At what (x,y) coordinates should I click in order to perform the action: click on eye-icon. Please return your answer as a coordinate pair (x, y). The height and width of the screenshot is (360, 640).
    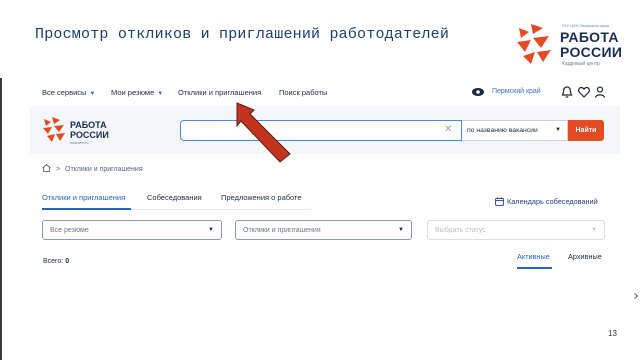
    Looking at the image, I should click on (478, 92).